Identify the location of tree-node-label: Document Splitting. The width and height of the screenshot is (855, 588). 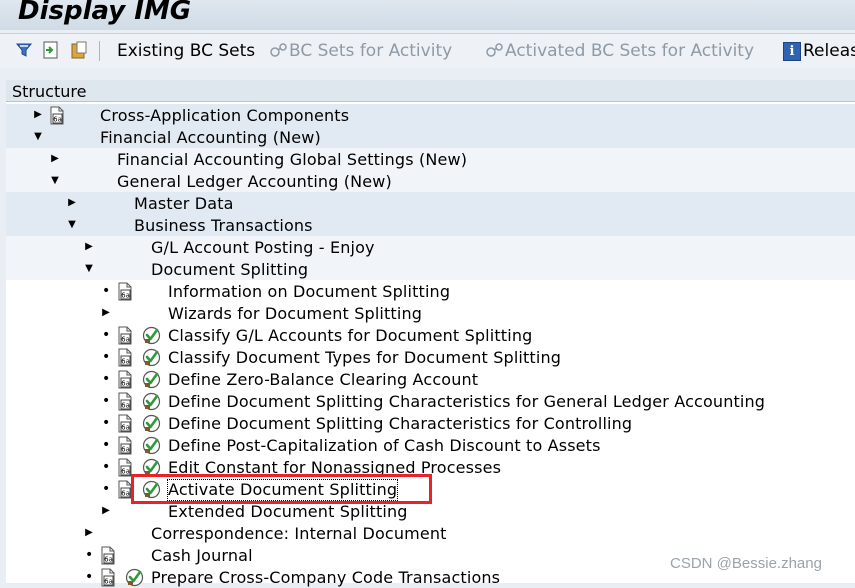
(230, 269).